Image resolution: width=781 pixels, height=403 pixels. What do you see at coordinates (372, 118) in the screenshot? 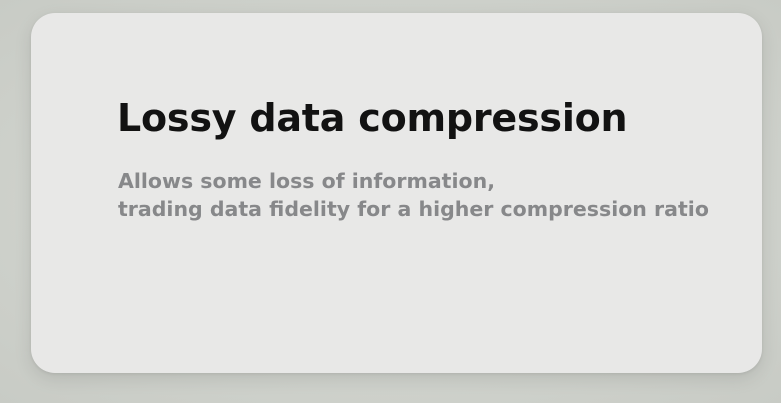
I see `card-title: Lossy data compression` at bounding box center [372, 118].